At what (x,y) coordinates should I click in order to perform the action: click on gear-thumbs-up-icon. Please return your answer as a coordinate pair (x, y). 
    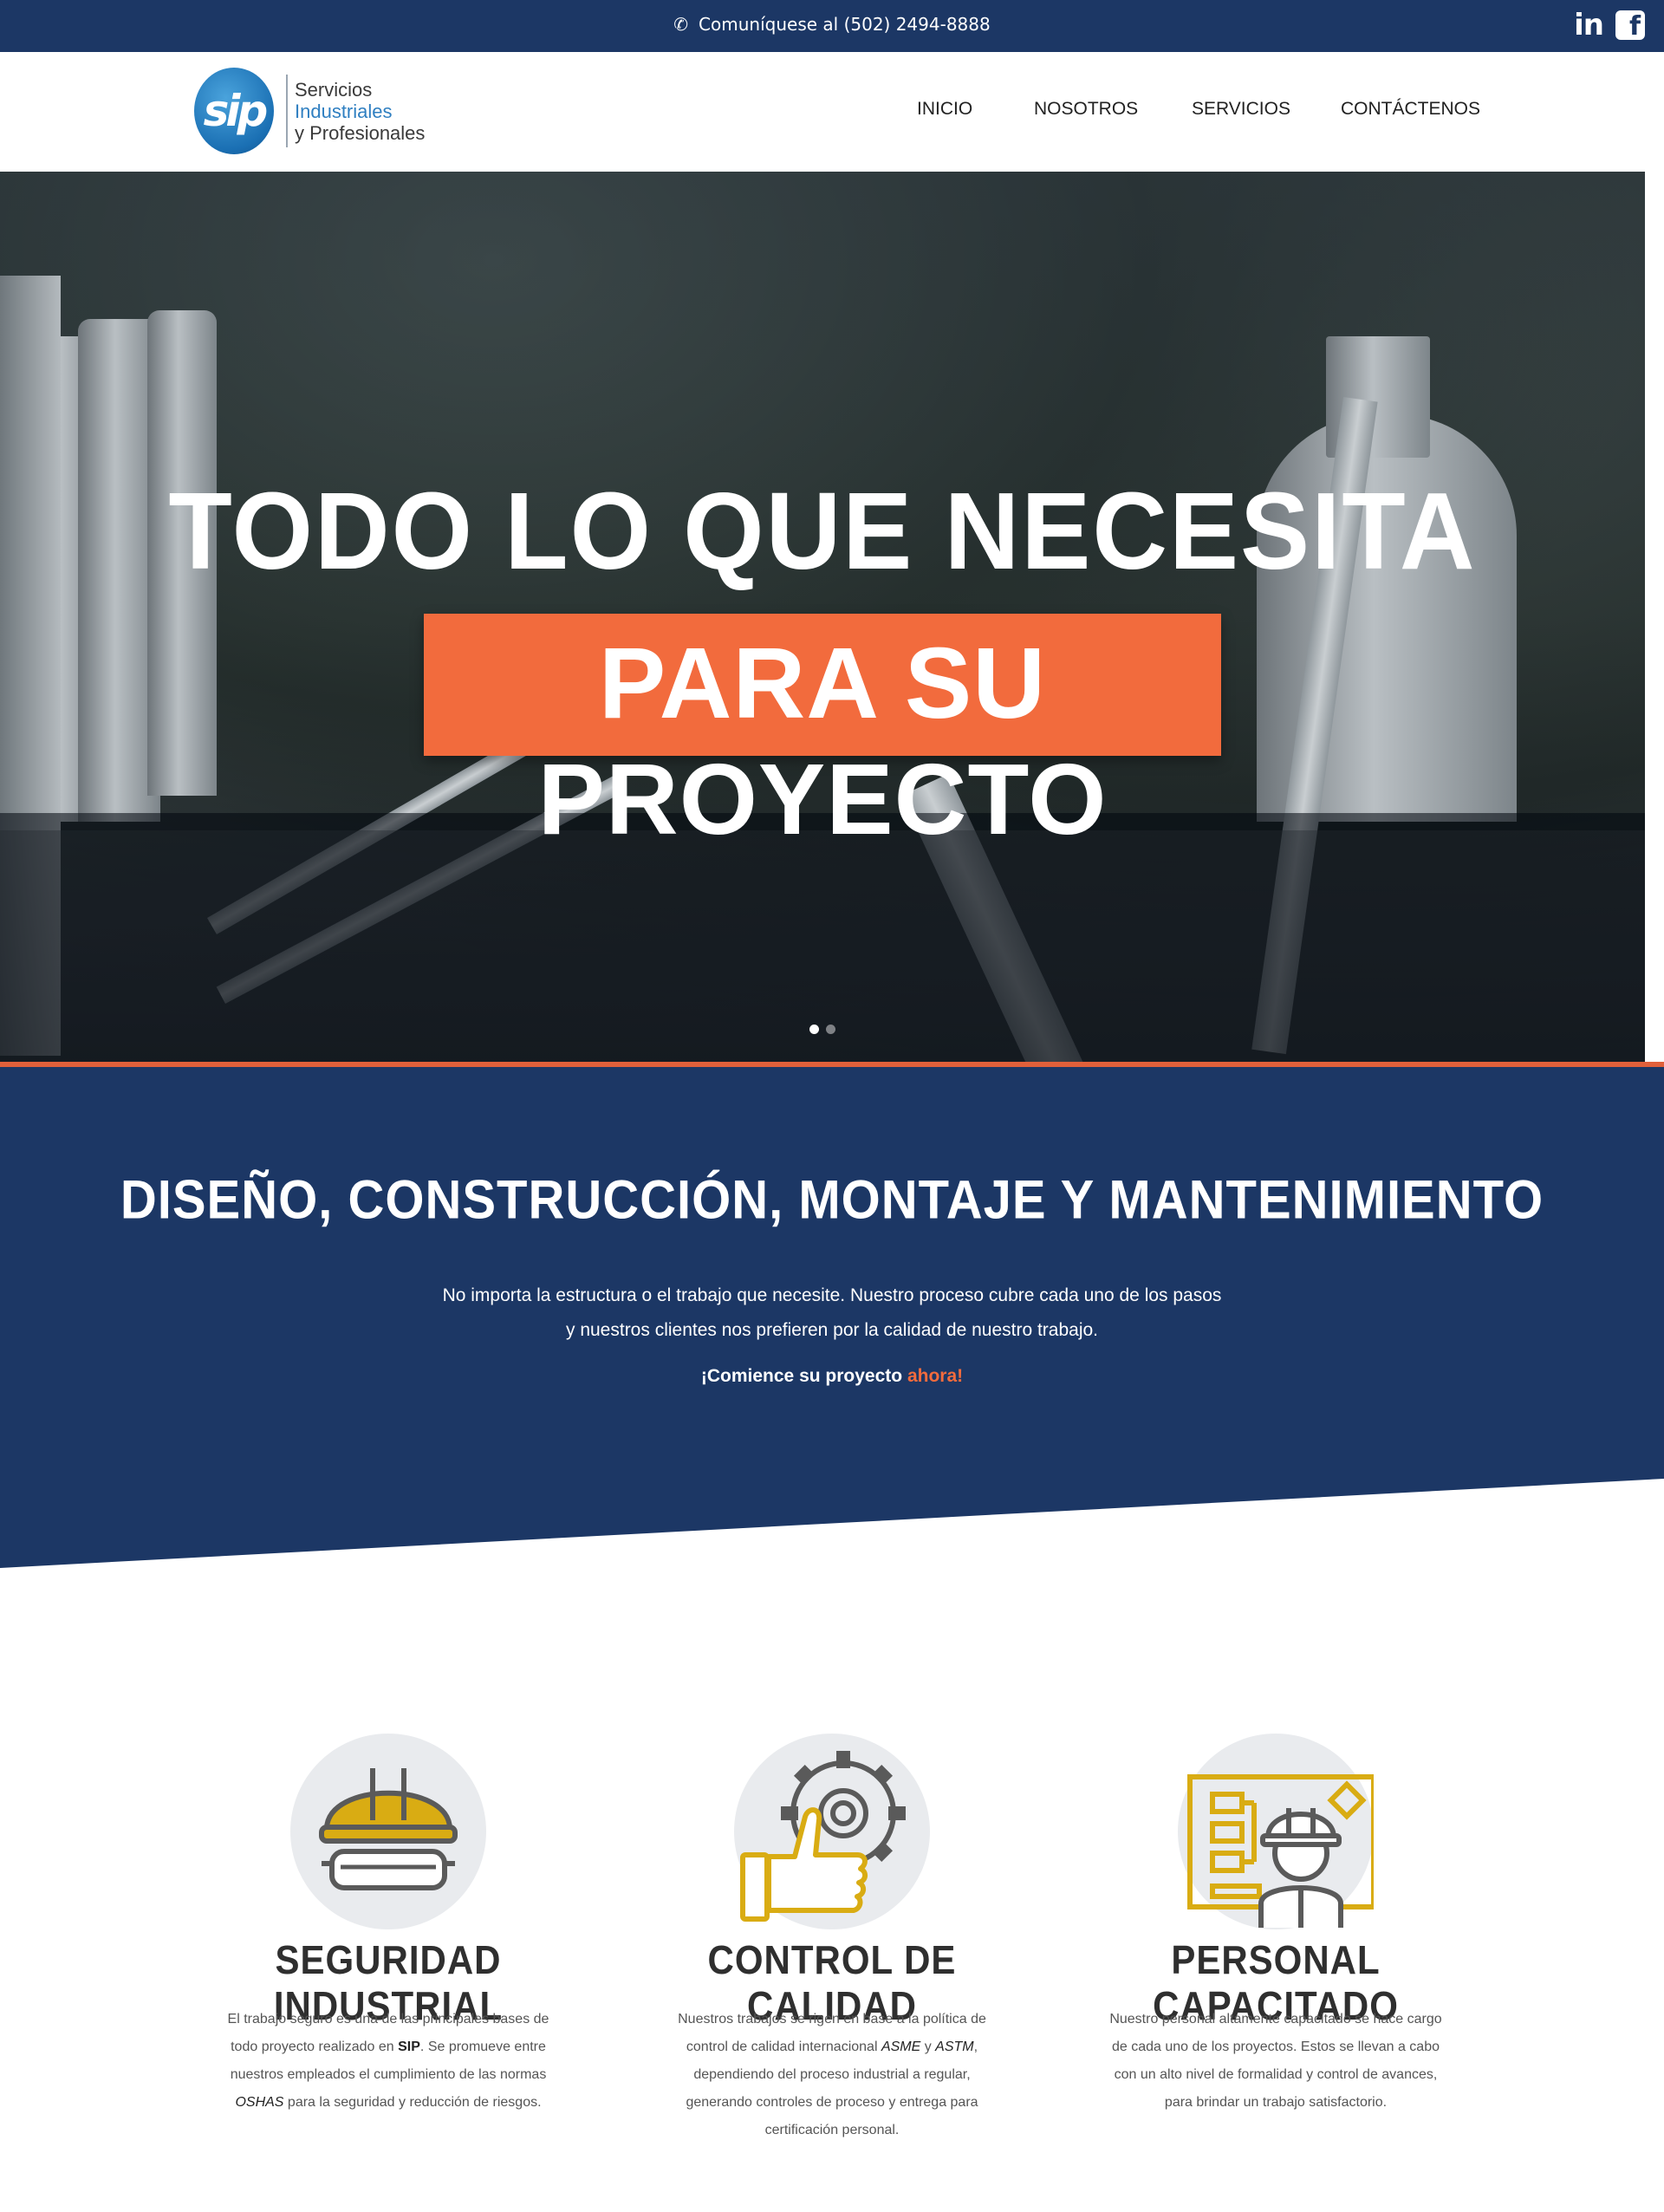
    Looking at the image, I should click on (823, 1836).